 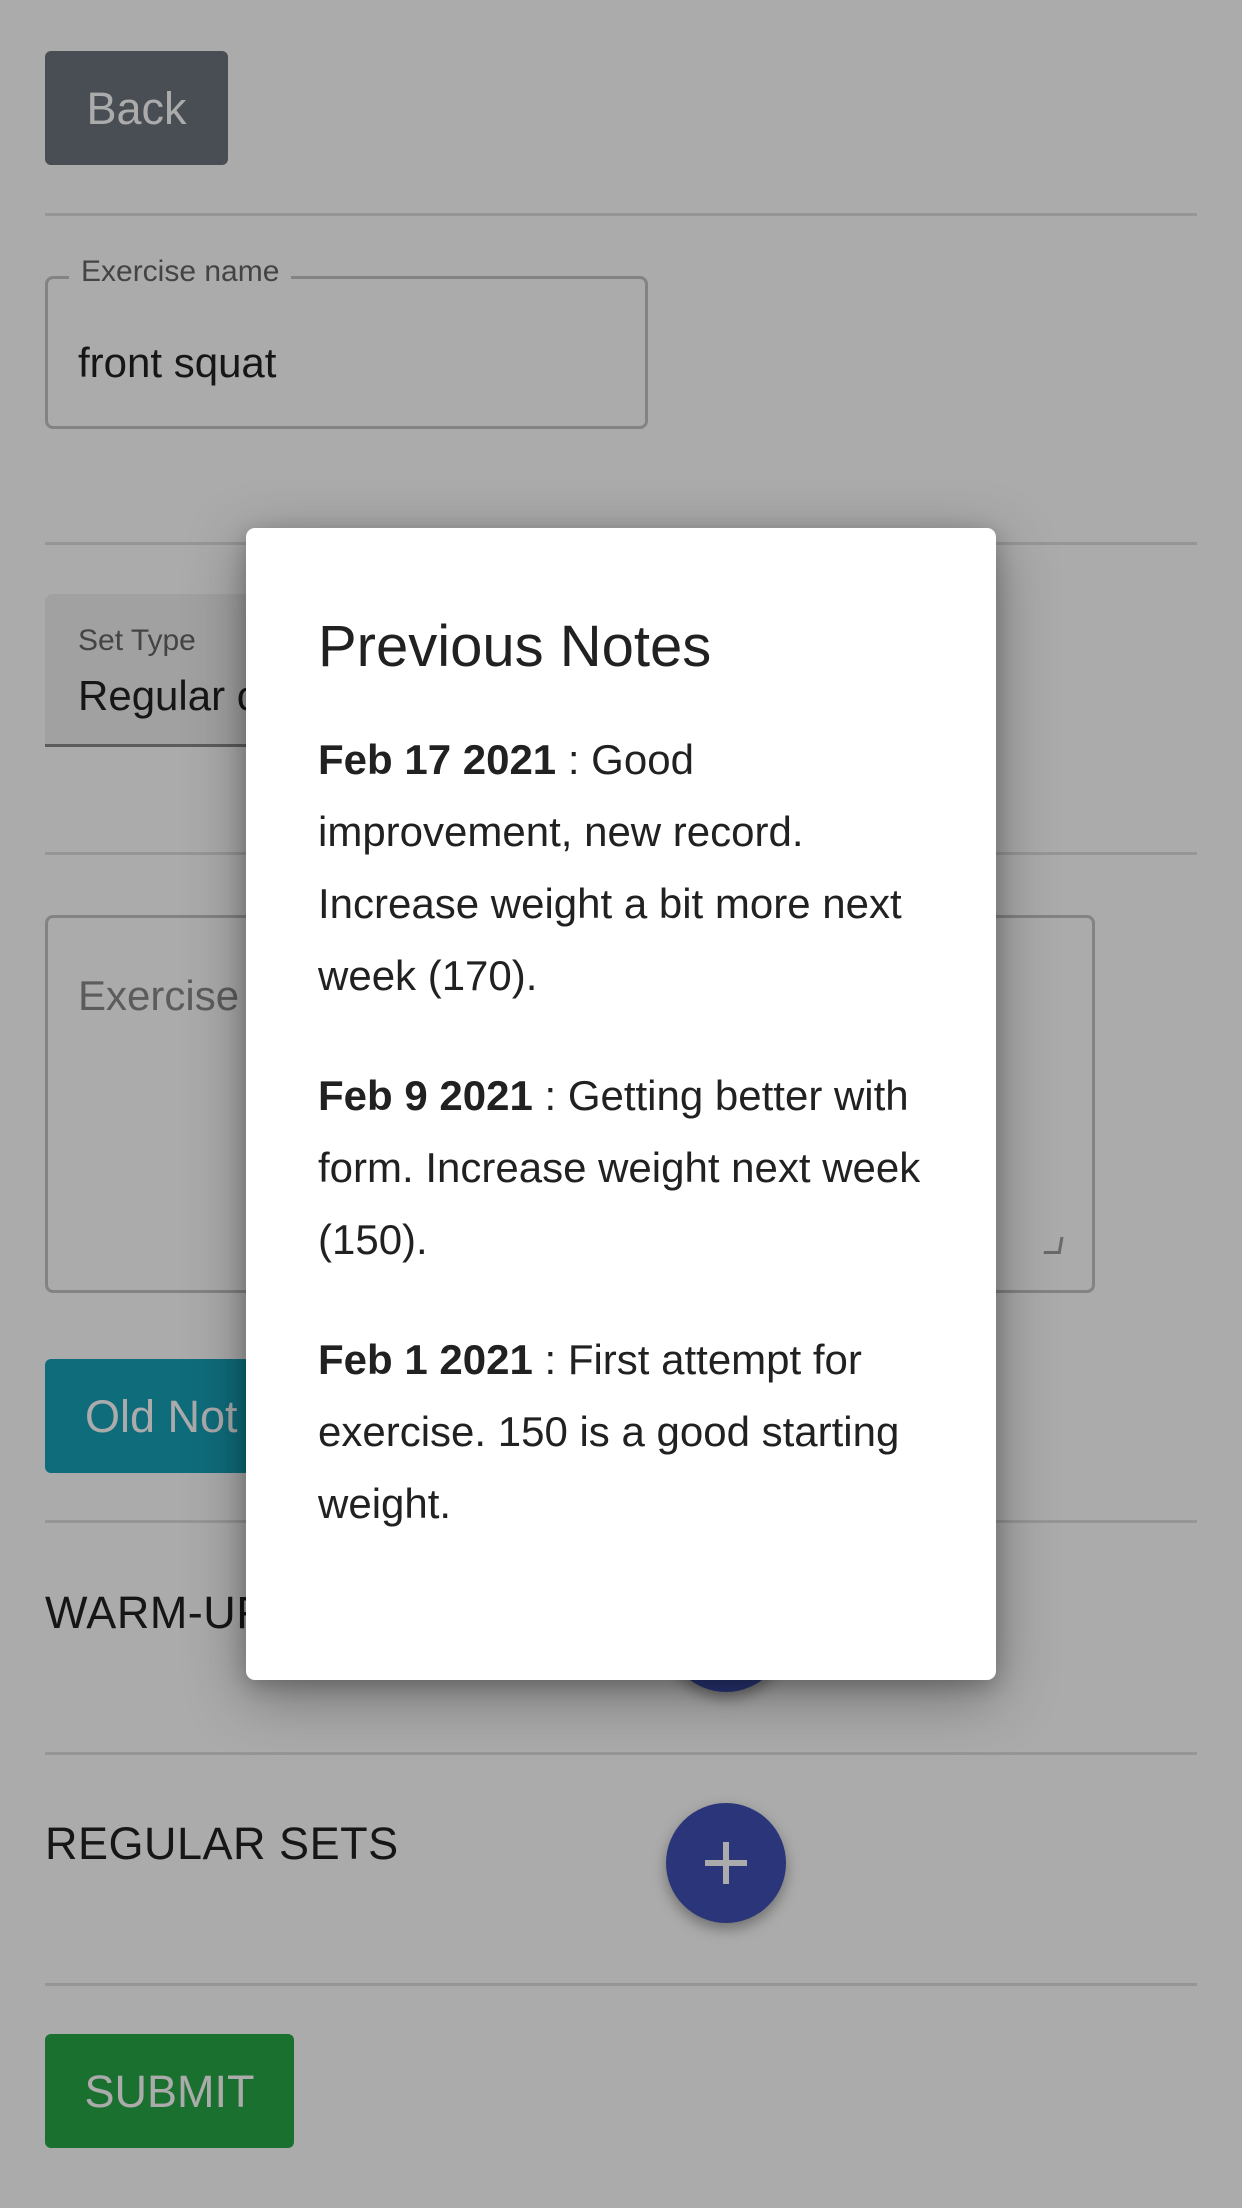 I want to click on note-date: Feb 1 2021, so click(x=425, y=1359).